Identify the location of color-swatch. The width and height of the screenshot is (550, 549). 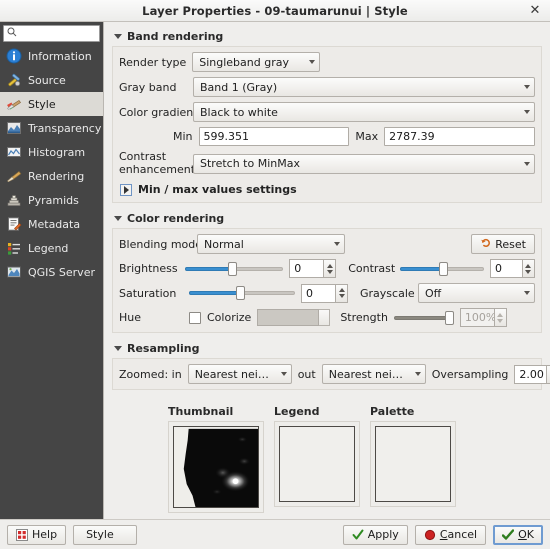
(288, 318).